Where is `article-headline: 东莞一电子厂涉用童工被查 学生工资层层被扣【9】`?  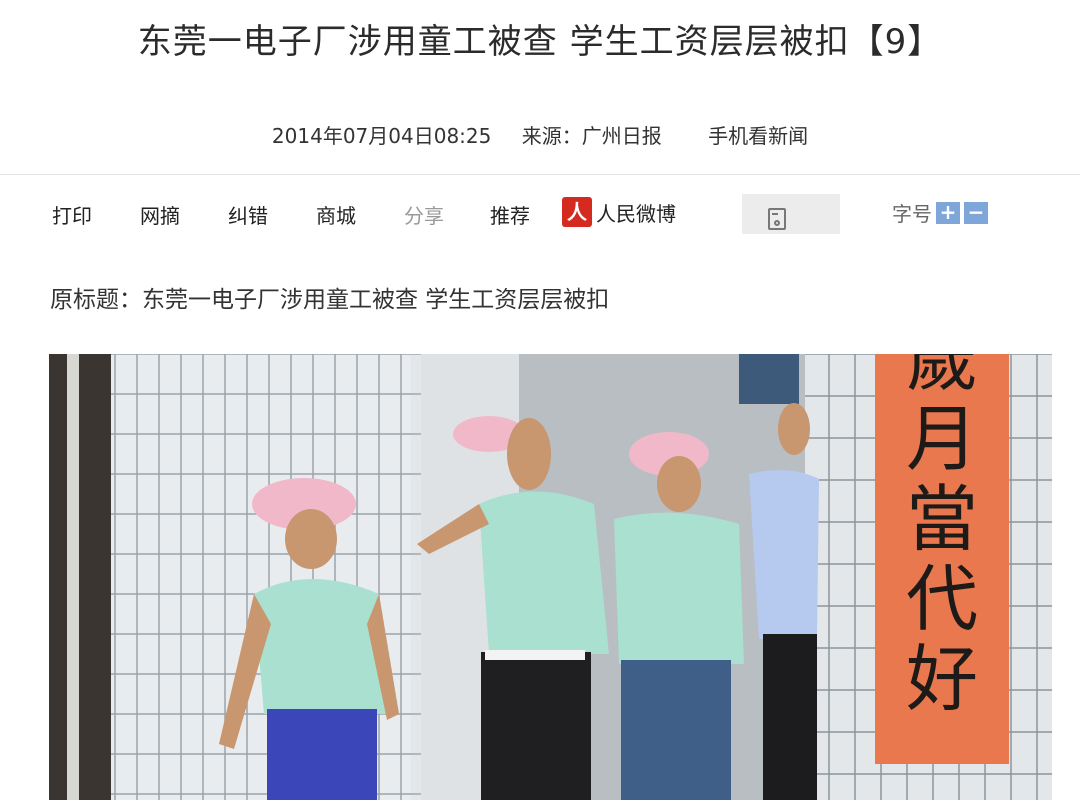 article-headline: 东莞一电子厂涉用童工被查 学生工资层层被扣【9】 is located at coordinates (540, 42).